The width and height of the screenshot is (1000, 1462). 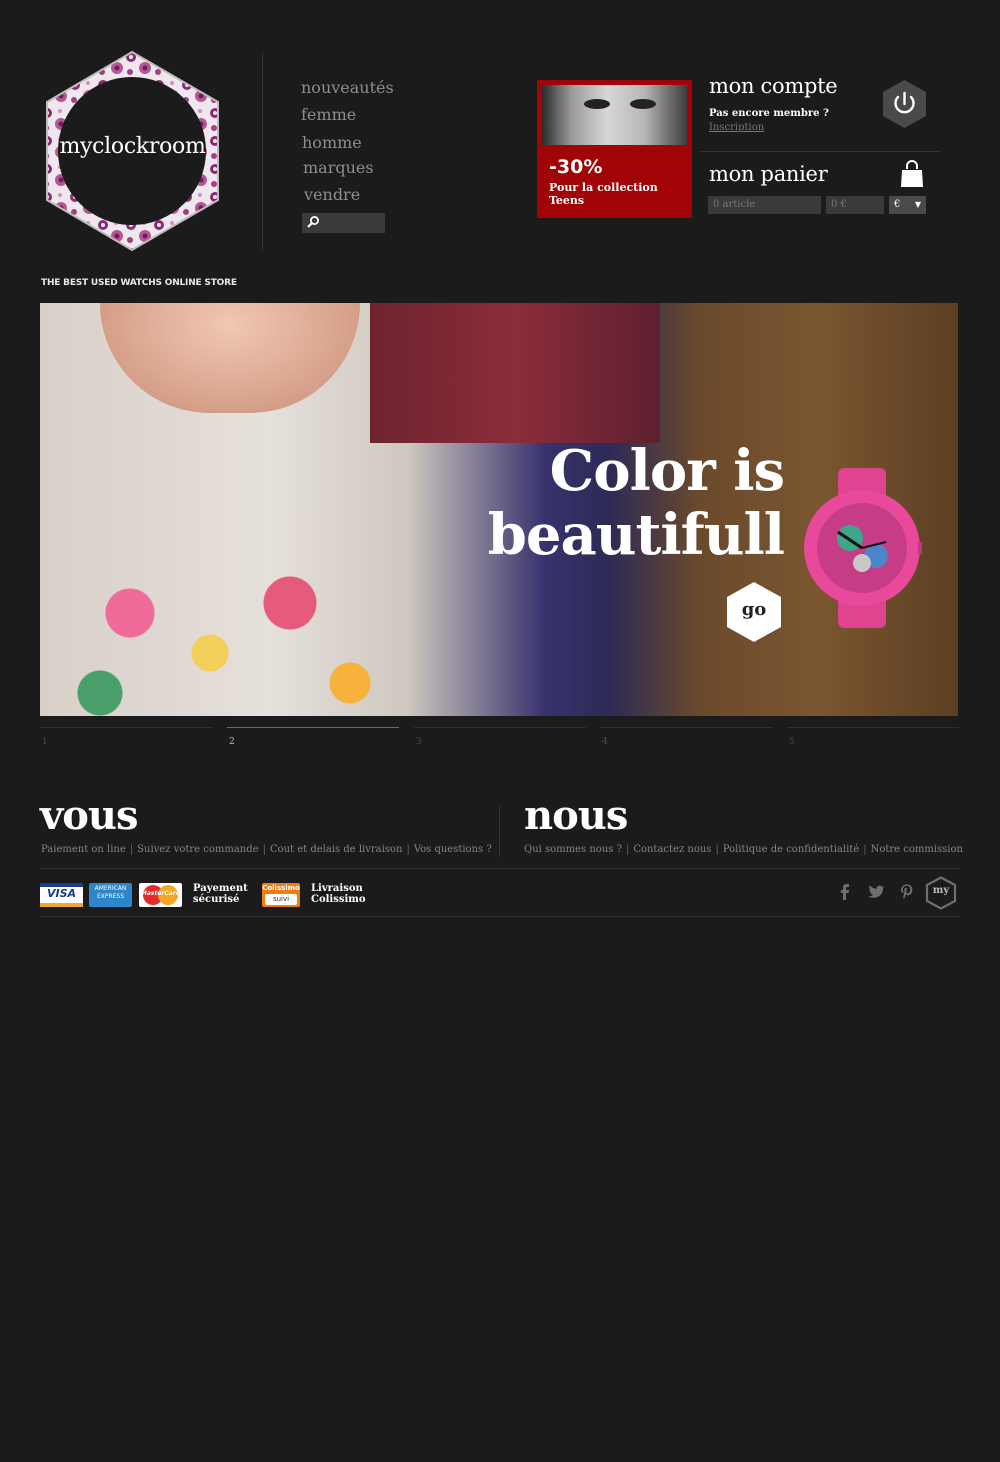 What do you see at coordinates (769, 113) in the screenshot?
I see `not-member-text: Pas encore membre ?` at bounding box center [769, 113].